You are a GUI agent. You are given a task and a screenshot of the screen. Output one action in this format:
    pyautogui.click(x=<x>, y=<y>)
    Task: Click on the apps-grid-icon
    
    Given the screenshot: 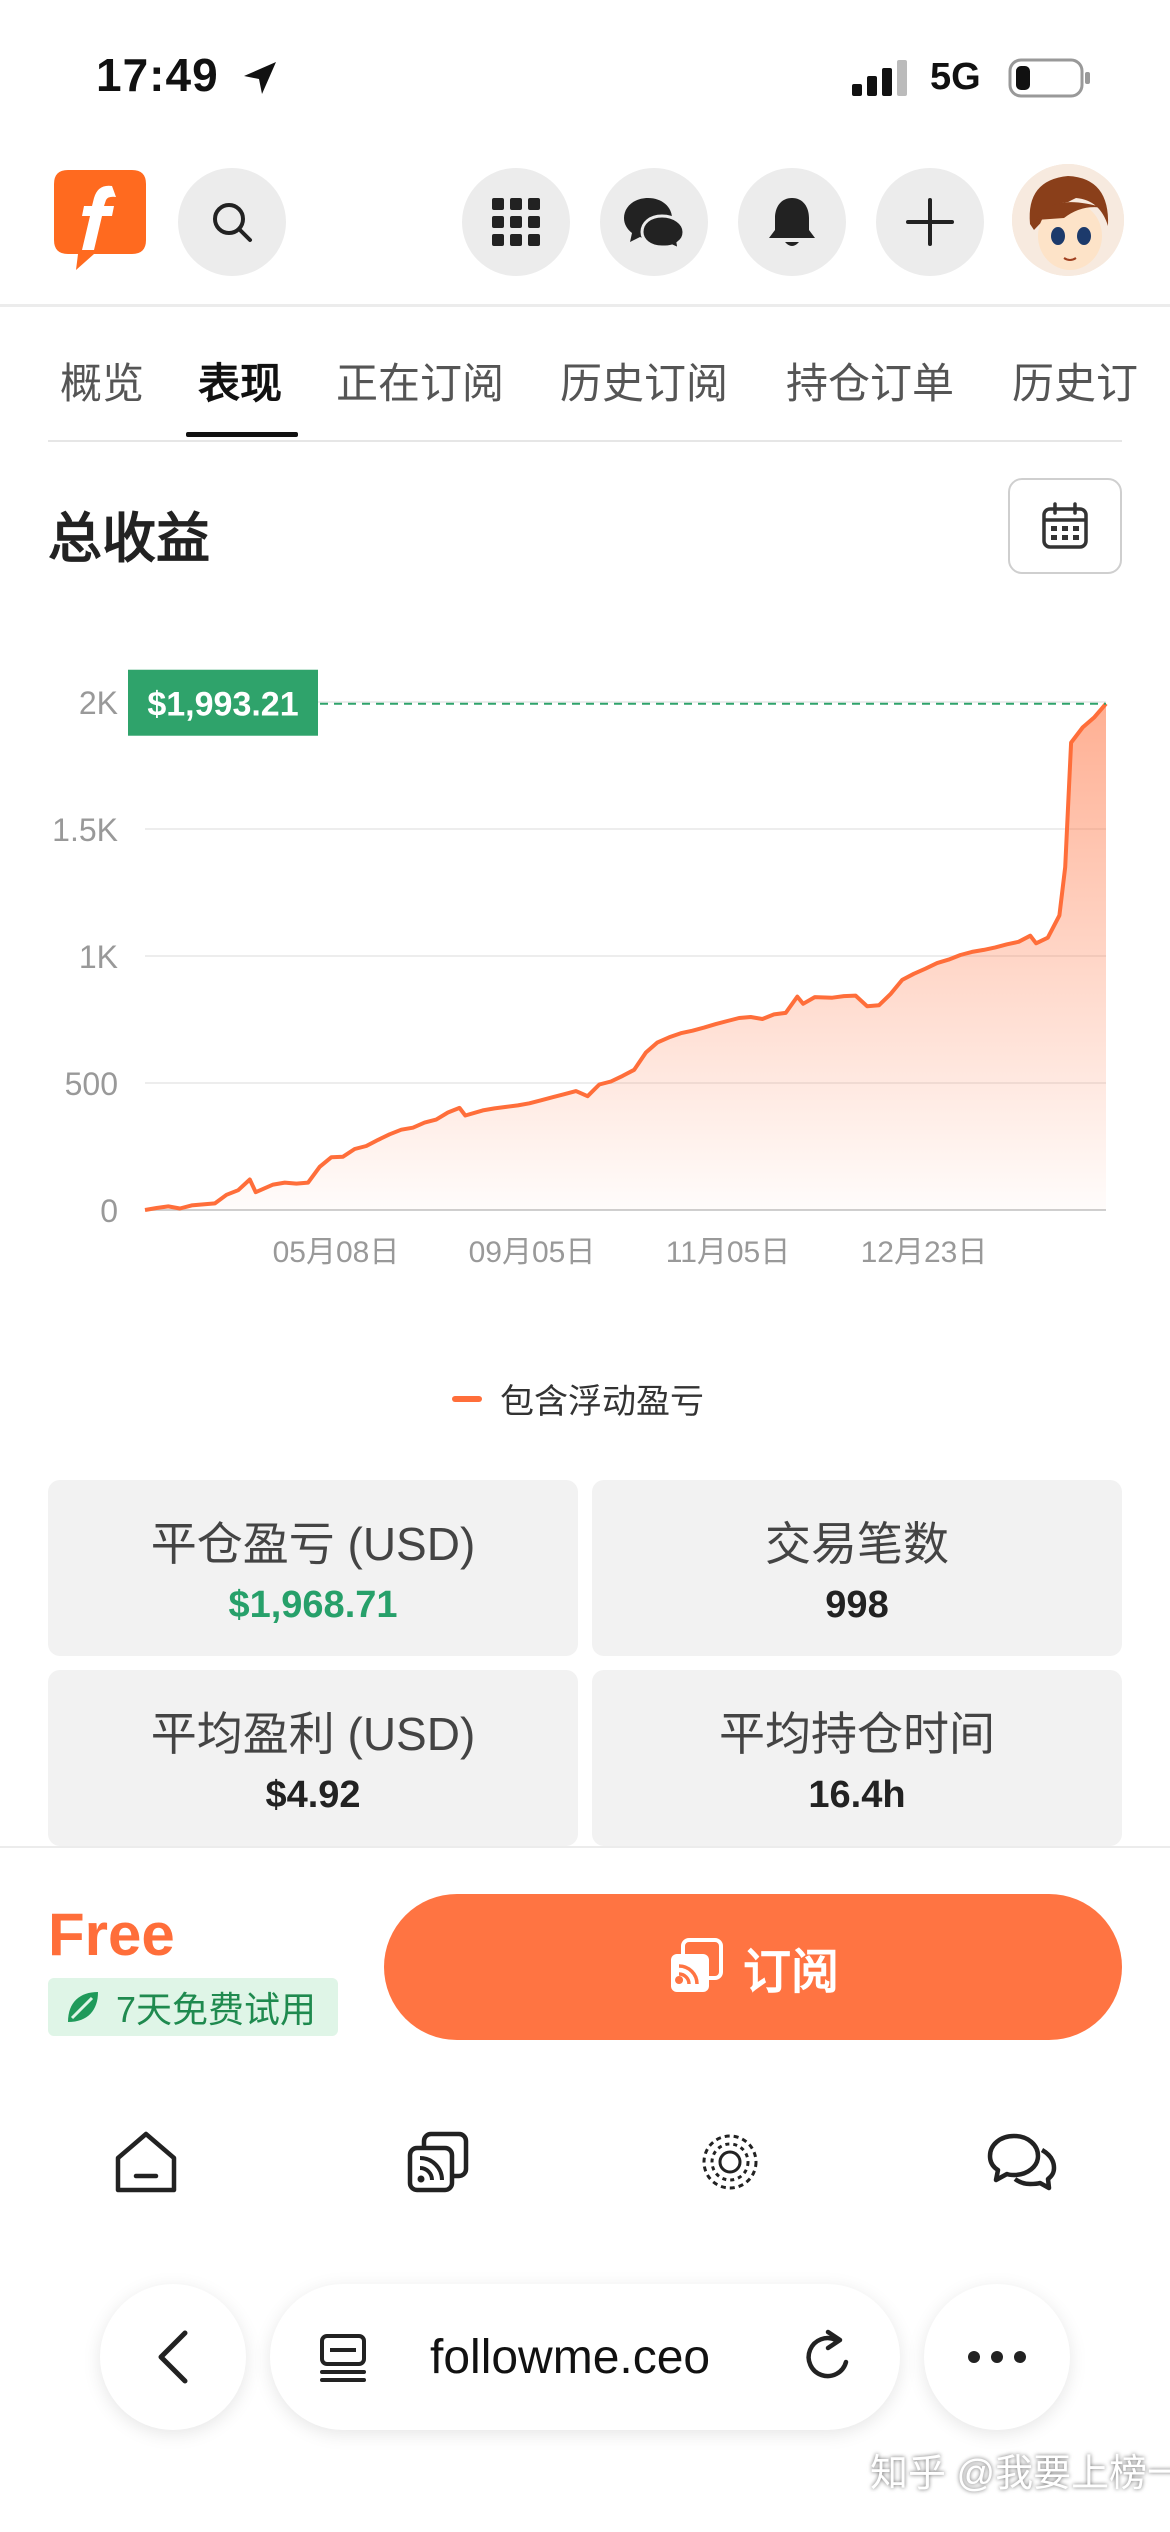 What is the action you would take?
    pyautogui.click(x=516, y=222)
    